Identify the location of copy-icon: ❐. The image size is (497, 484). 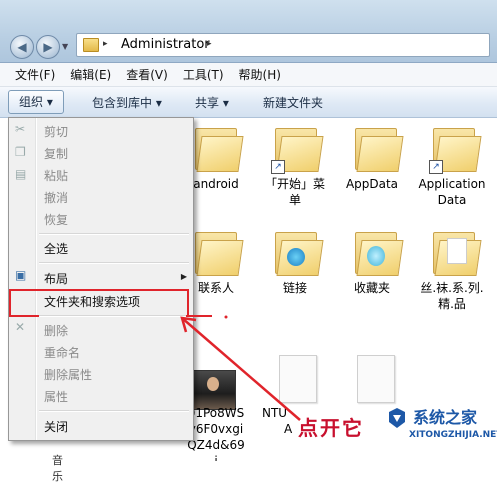
(20, 152).